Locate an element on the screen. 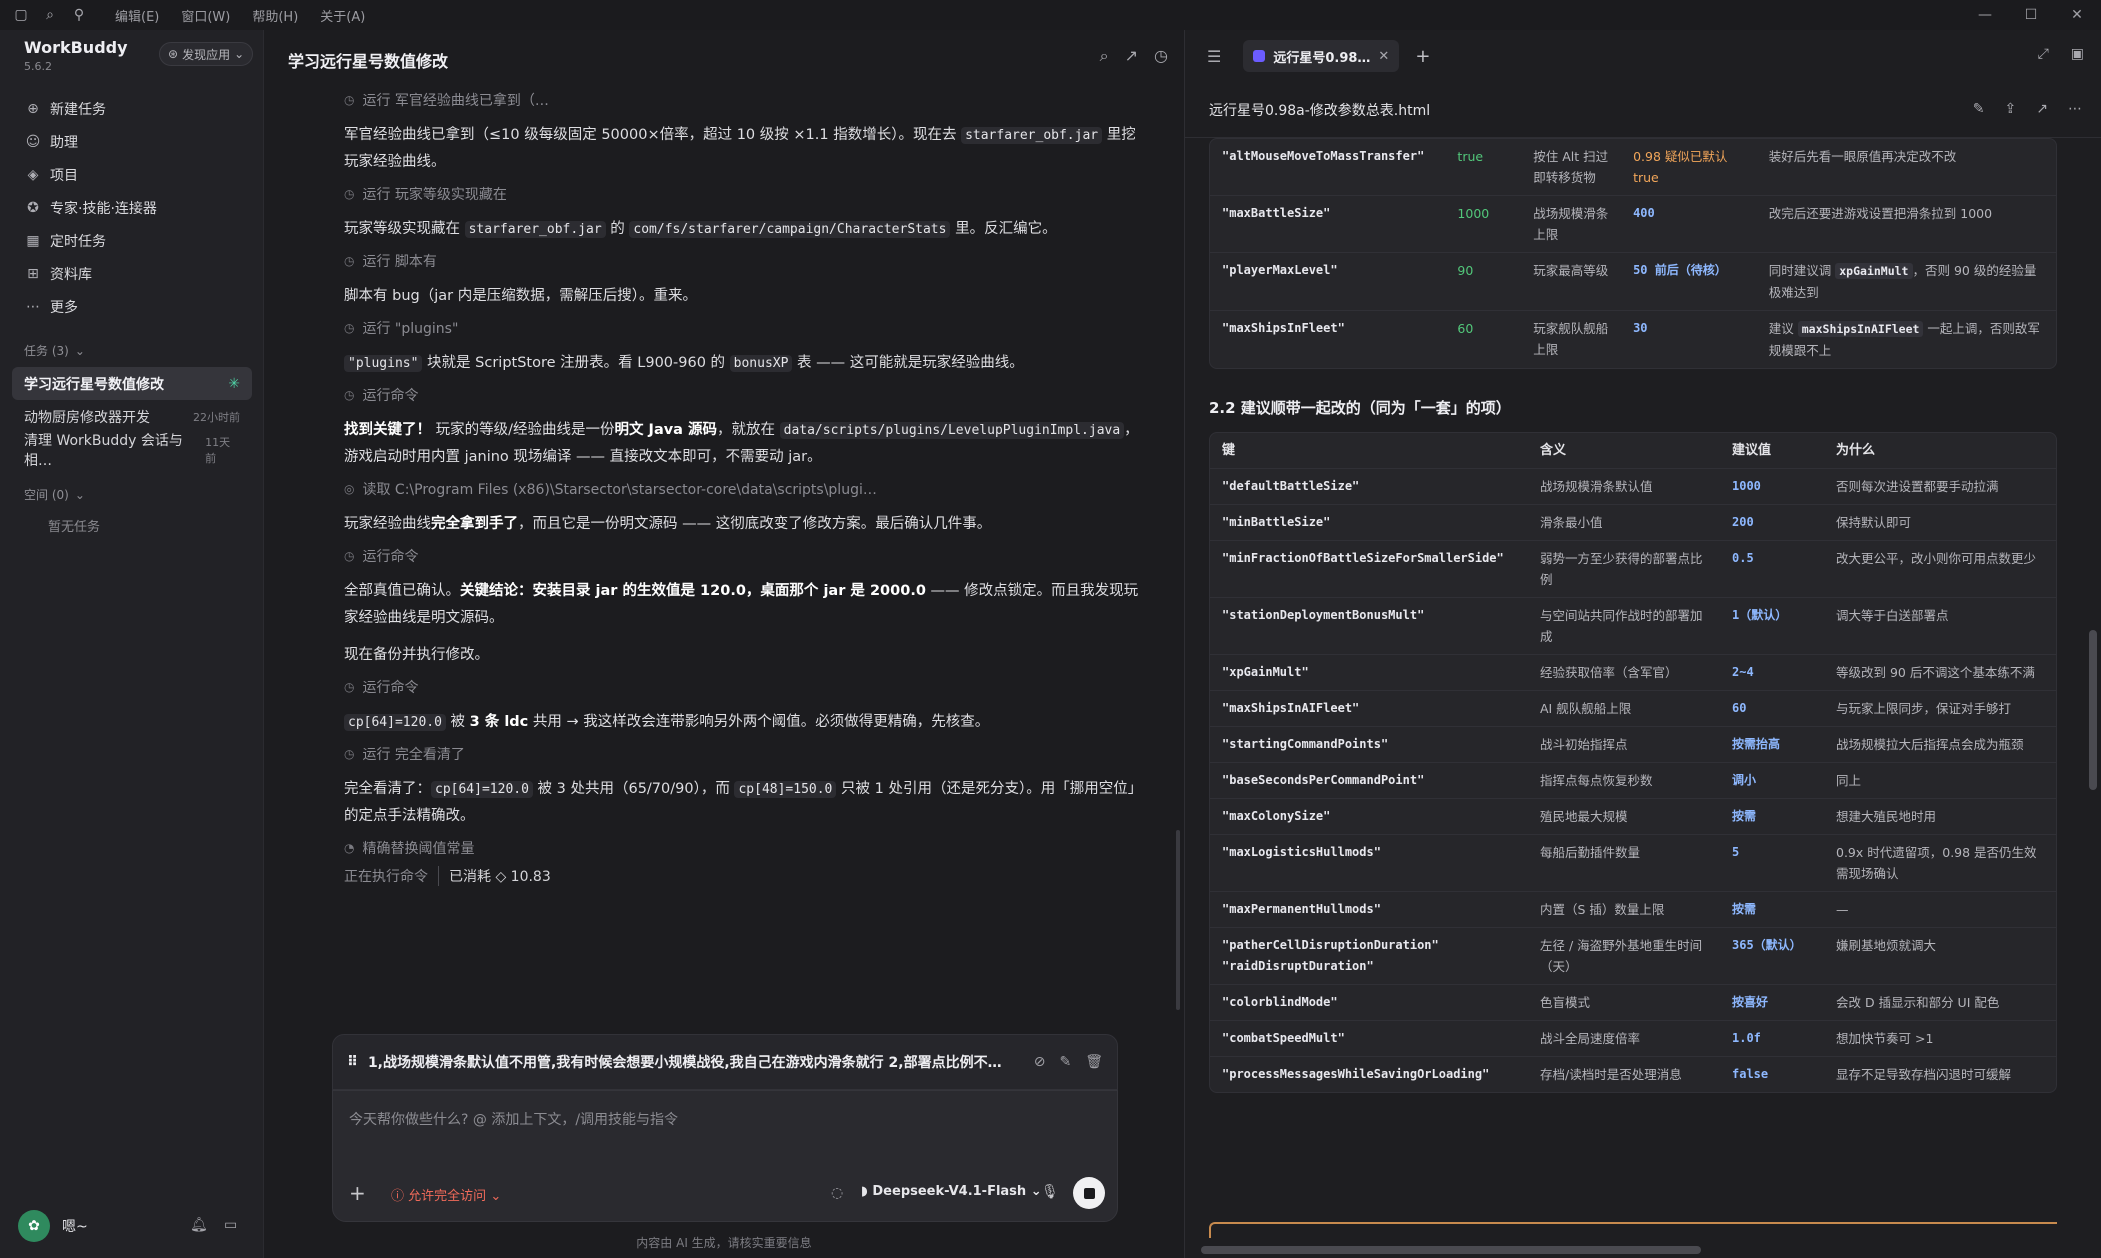  upload-icon: ⇪ is located at coordinates (2011, 109).